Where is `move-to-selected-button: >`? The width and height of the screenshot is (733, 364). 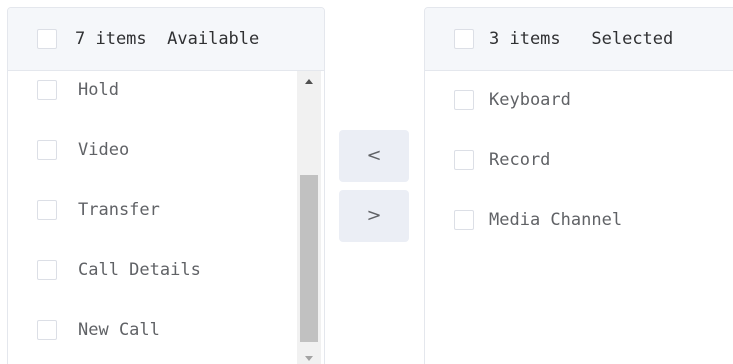 move-to-selected-button: > is located at coordinates (374, 216).